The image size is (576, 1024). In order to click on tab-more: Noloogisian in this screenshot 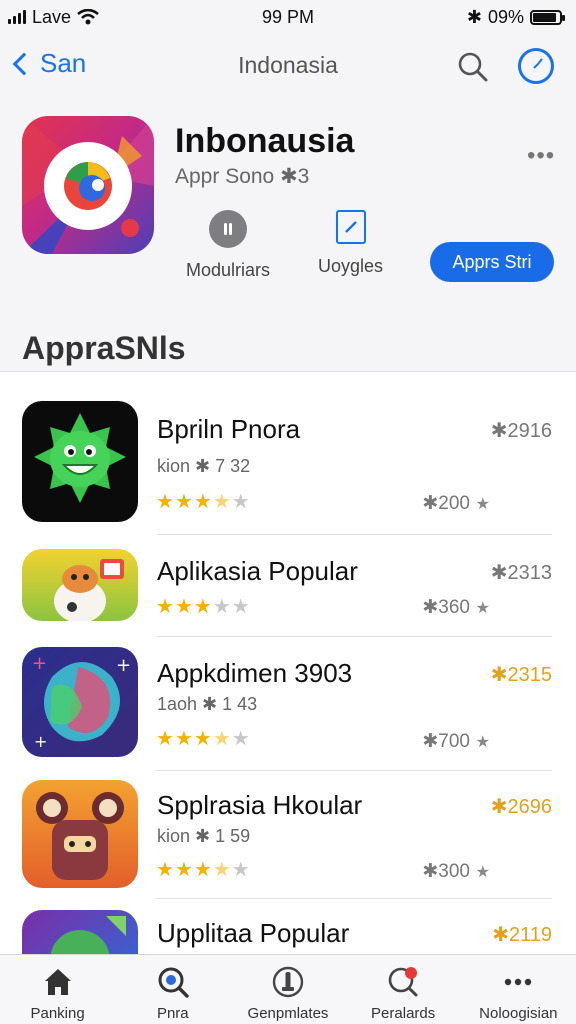, I will do `click(518, 988)`.